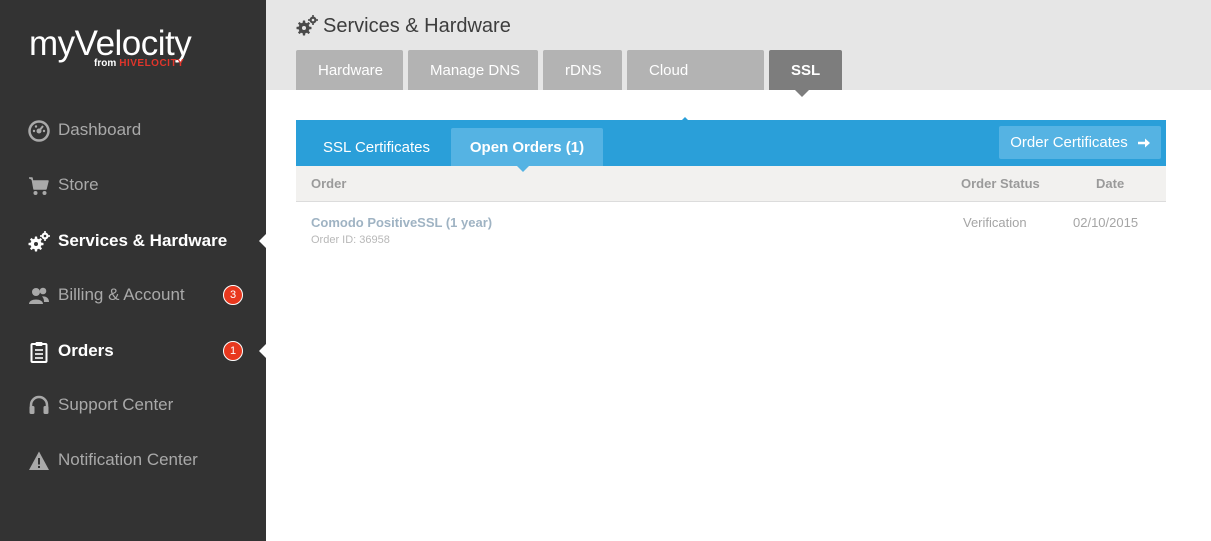 The image size is (1211, 541). Describe the element at coordinates (1069, 142) in the screenshot. I see `order-button-label: Order Certificates` at that location.